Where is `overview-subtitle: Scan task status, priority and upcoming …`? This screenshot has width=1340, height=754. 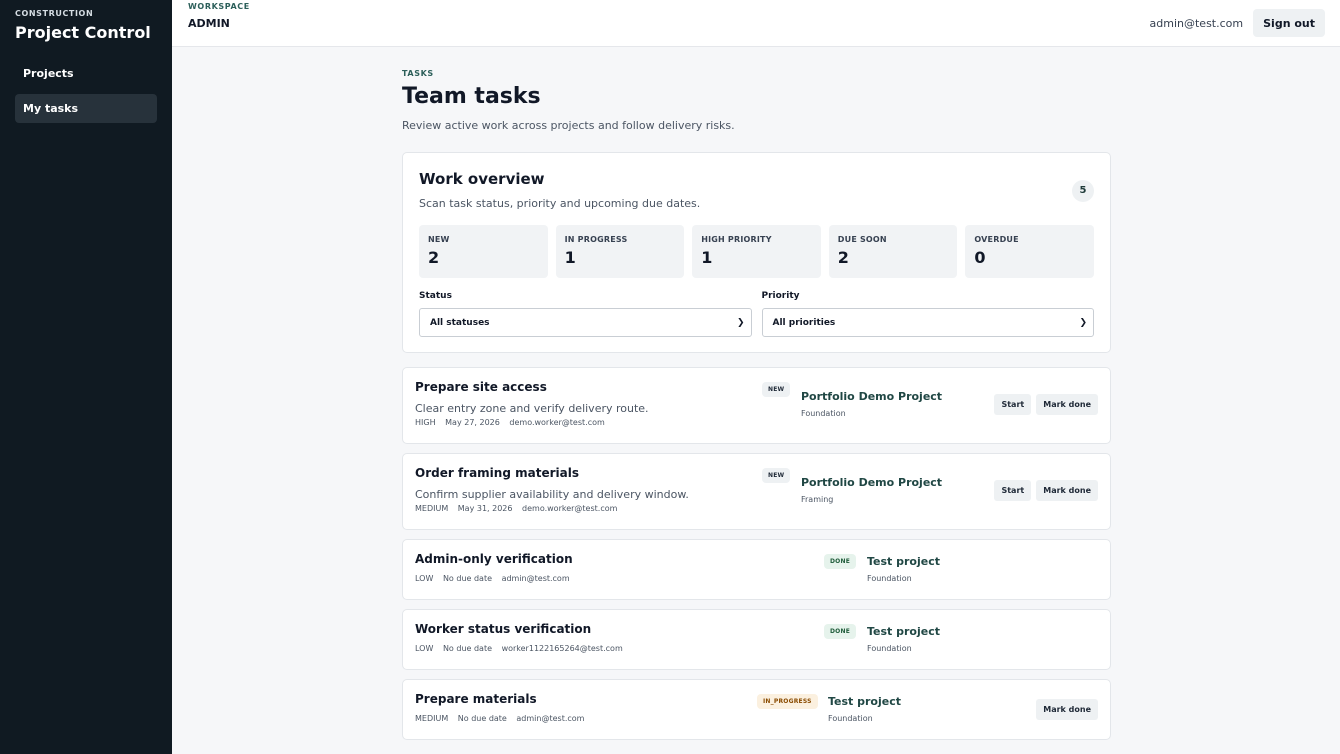
overview-subtitle: Scan task status, priority and upcoming … is located at coordinates (560, 203).